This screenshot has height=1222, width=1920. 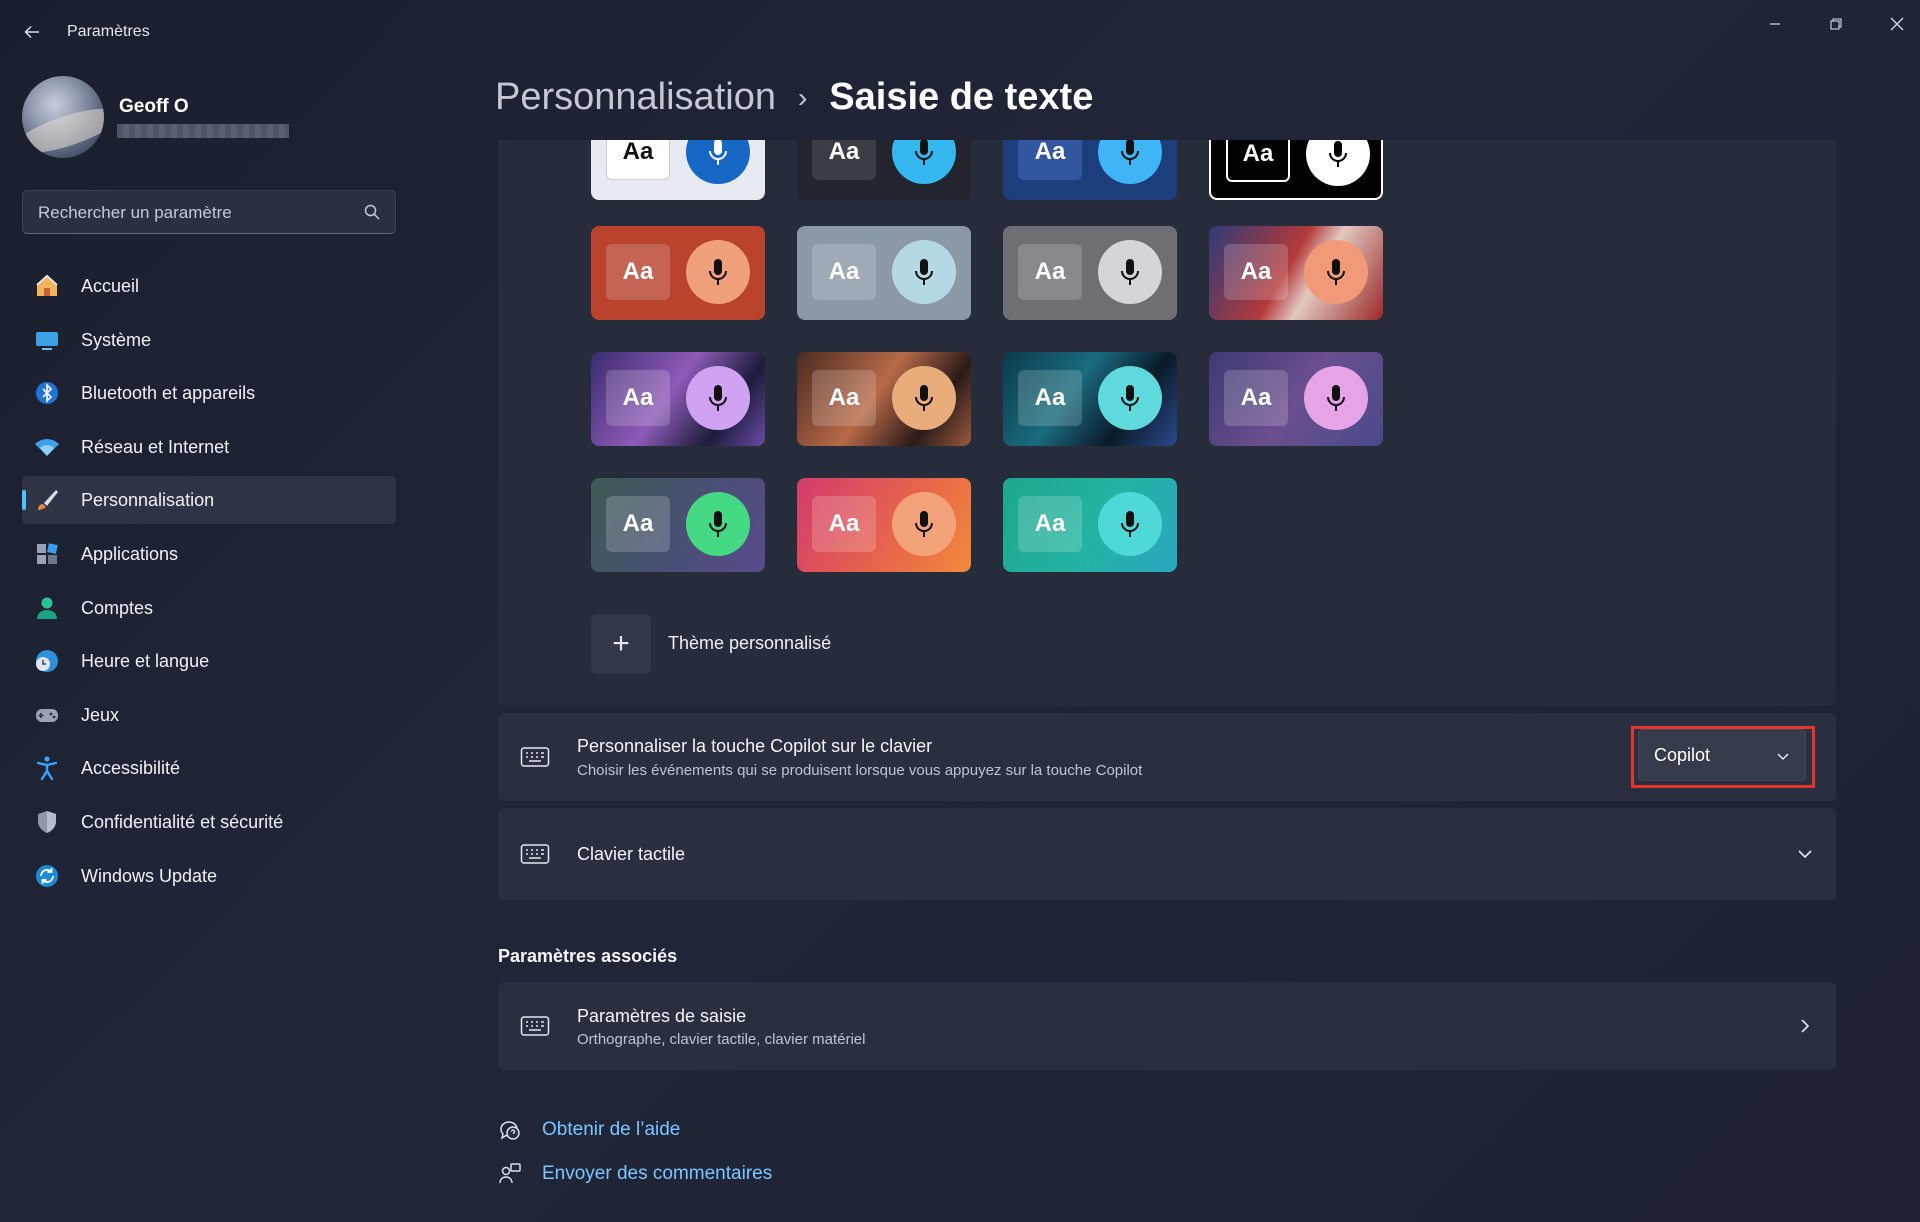 What do you see at coordinates (588, 956) in the screenshot?
I see `related-settings-heading: Paramètres associés` at bounding box center [588, 956].